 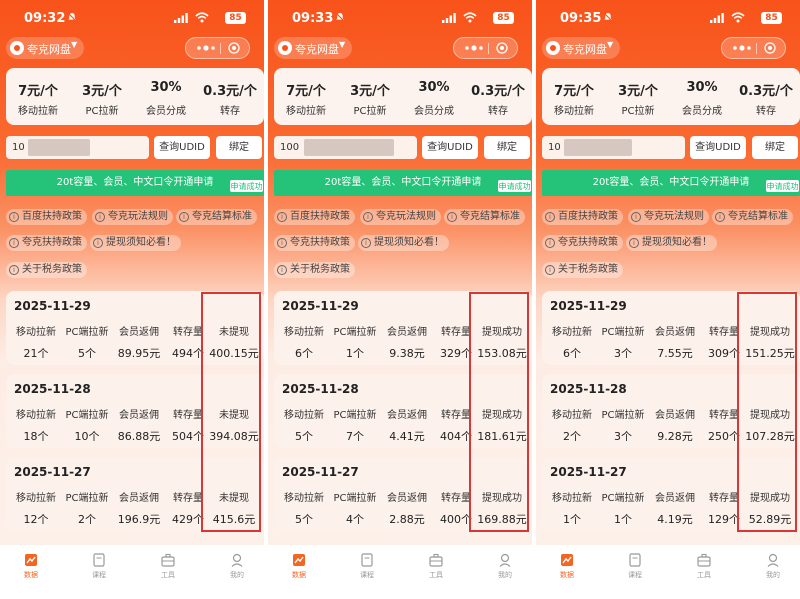 What do you see at coordinates (638, 91) in the screenshot?
I see `rate-value: 3元/个` at bounding box center [638, 91].